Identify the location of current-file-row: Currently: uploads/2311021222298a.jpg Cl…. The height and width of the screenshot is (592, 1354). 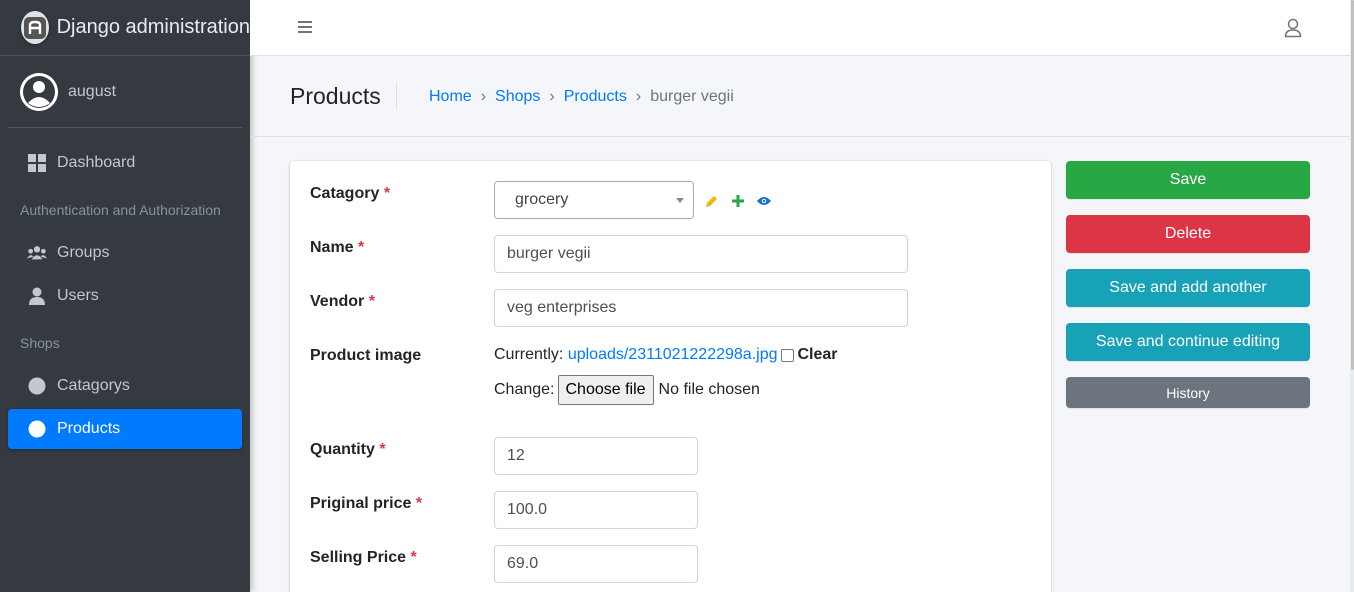
(666, 355).